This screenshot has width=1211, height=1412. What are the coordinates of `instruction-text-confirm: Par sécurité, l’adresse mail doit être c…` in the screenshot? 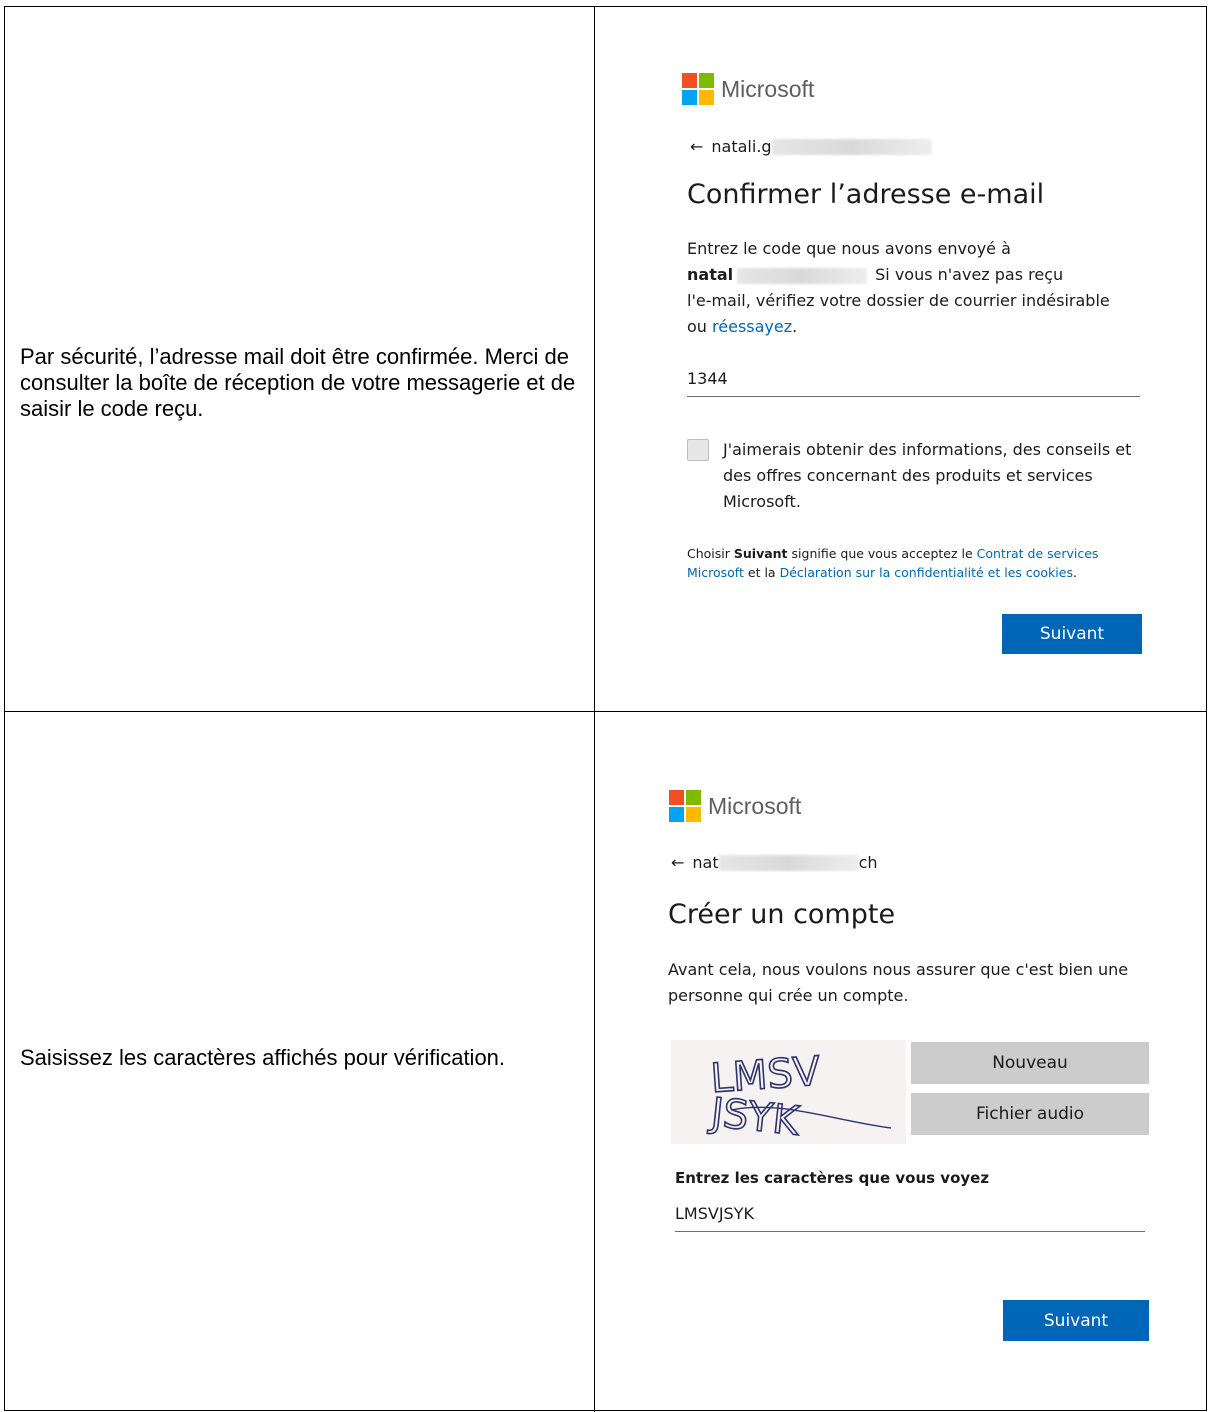 It's located at (298, 382).